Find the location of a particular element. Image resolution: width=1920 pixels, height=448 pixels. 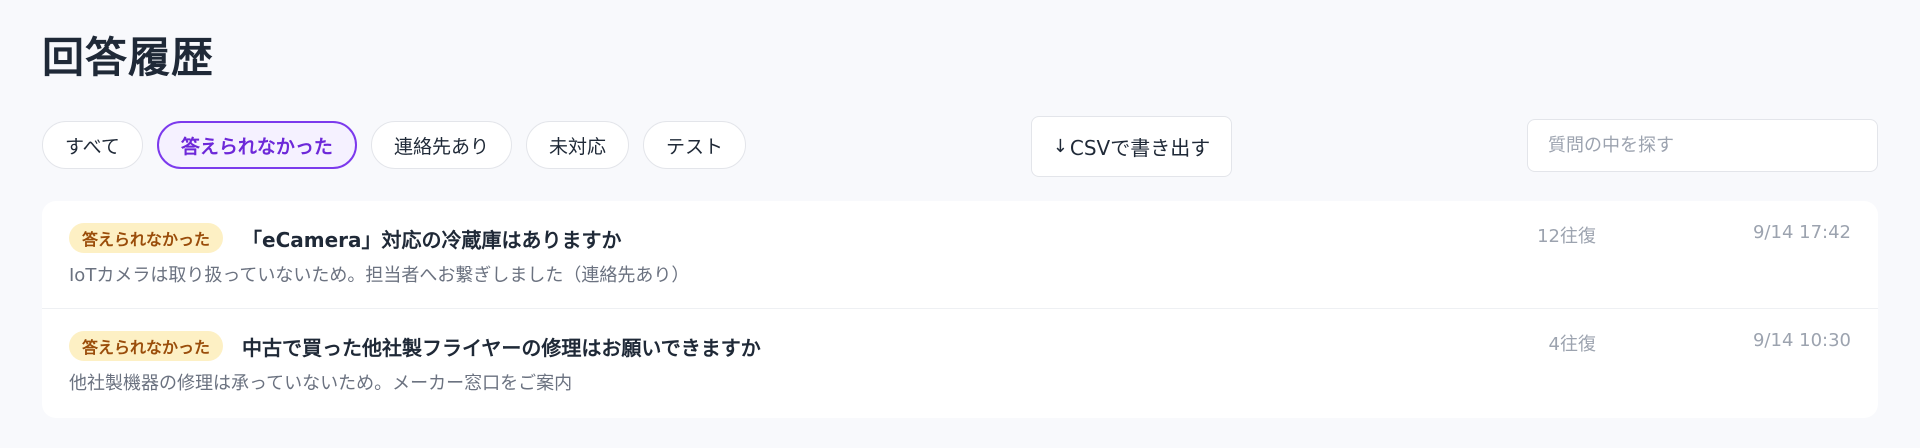

filter-chip-group: すべて 答えられなかった 連絡先あり 未対応 テスト is located at coordinates (394, 145).